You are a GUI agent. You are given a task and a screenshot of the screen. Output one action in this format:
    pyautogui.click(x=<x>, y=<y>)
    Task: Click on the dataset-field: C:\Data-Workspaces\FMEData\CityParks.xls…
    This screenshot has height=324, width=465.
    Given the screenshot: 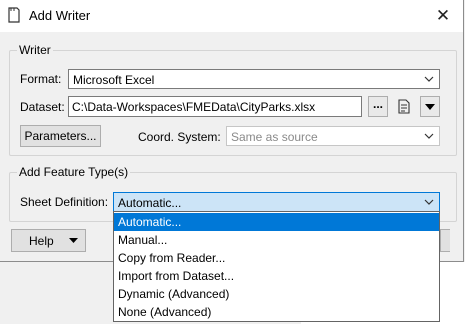 What is the action you would take?
    pyautogui.click(x=215, y=106)
    